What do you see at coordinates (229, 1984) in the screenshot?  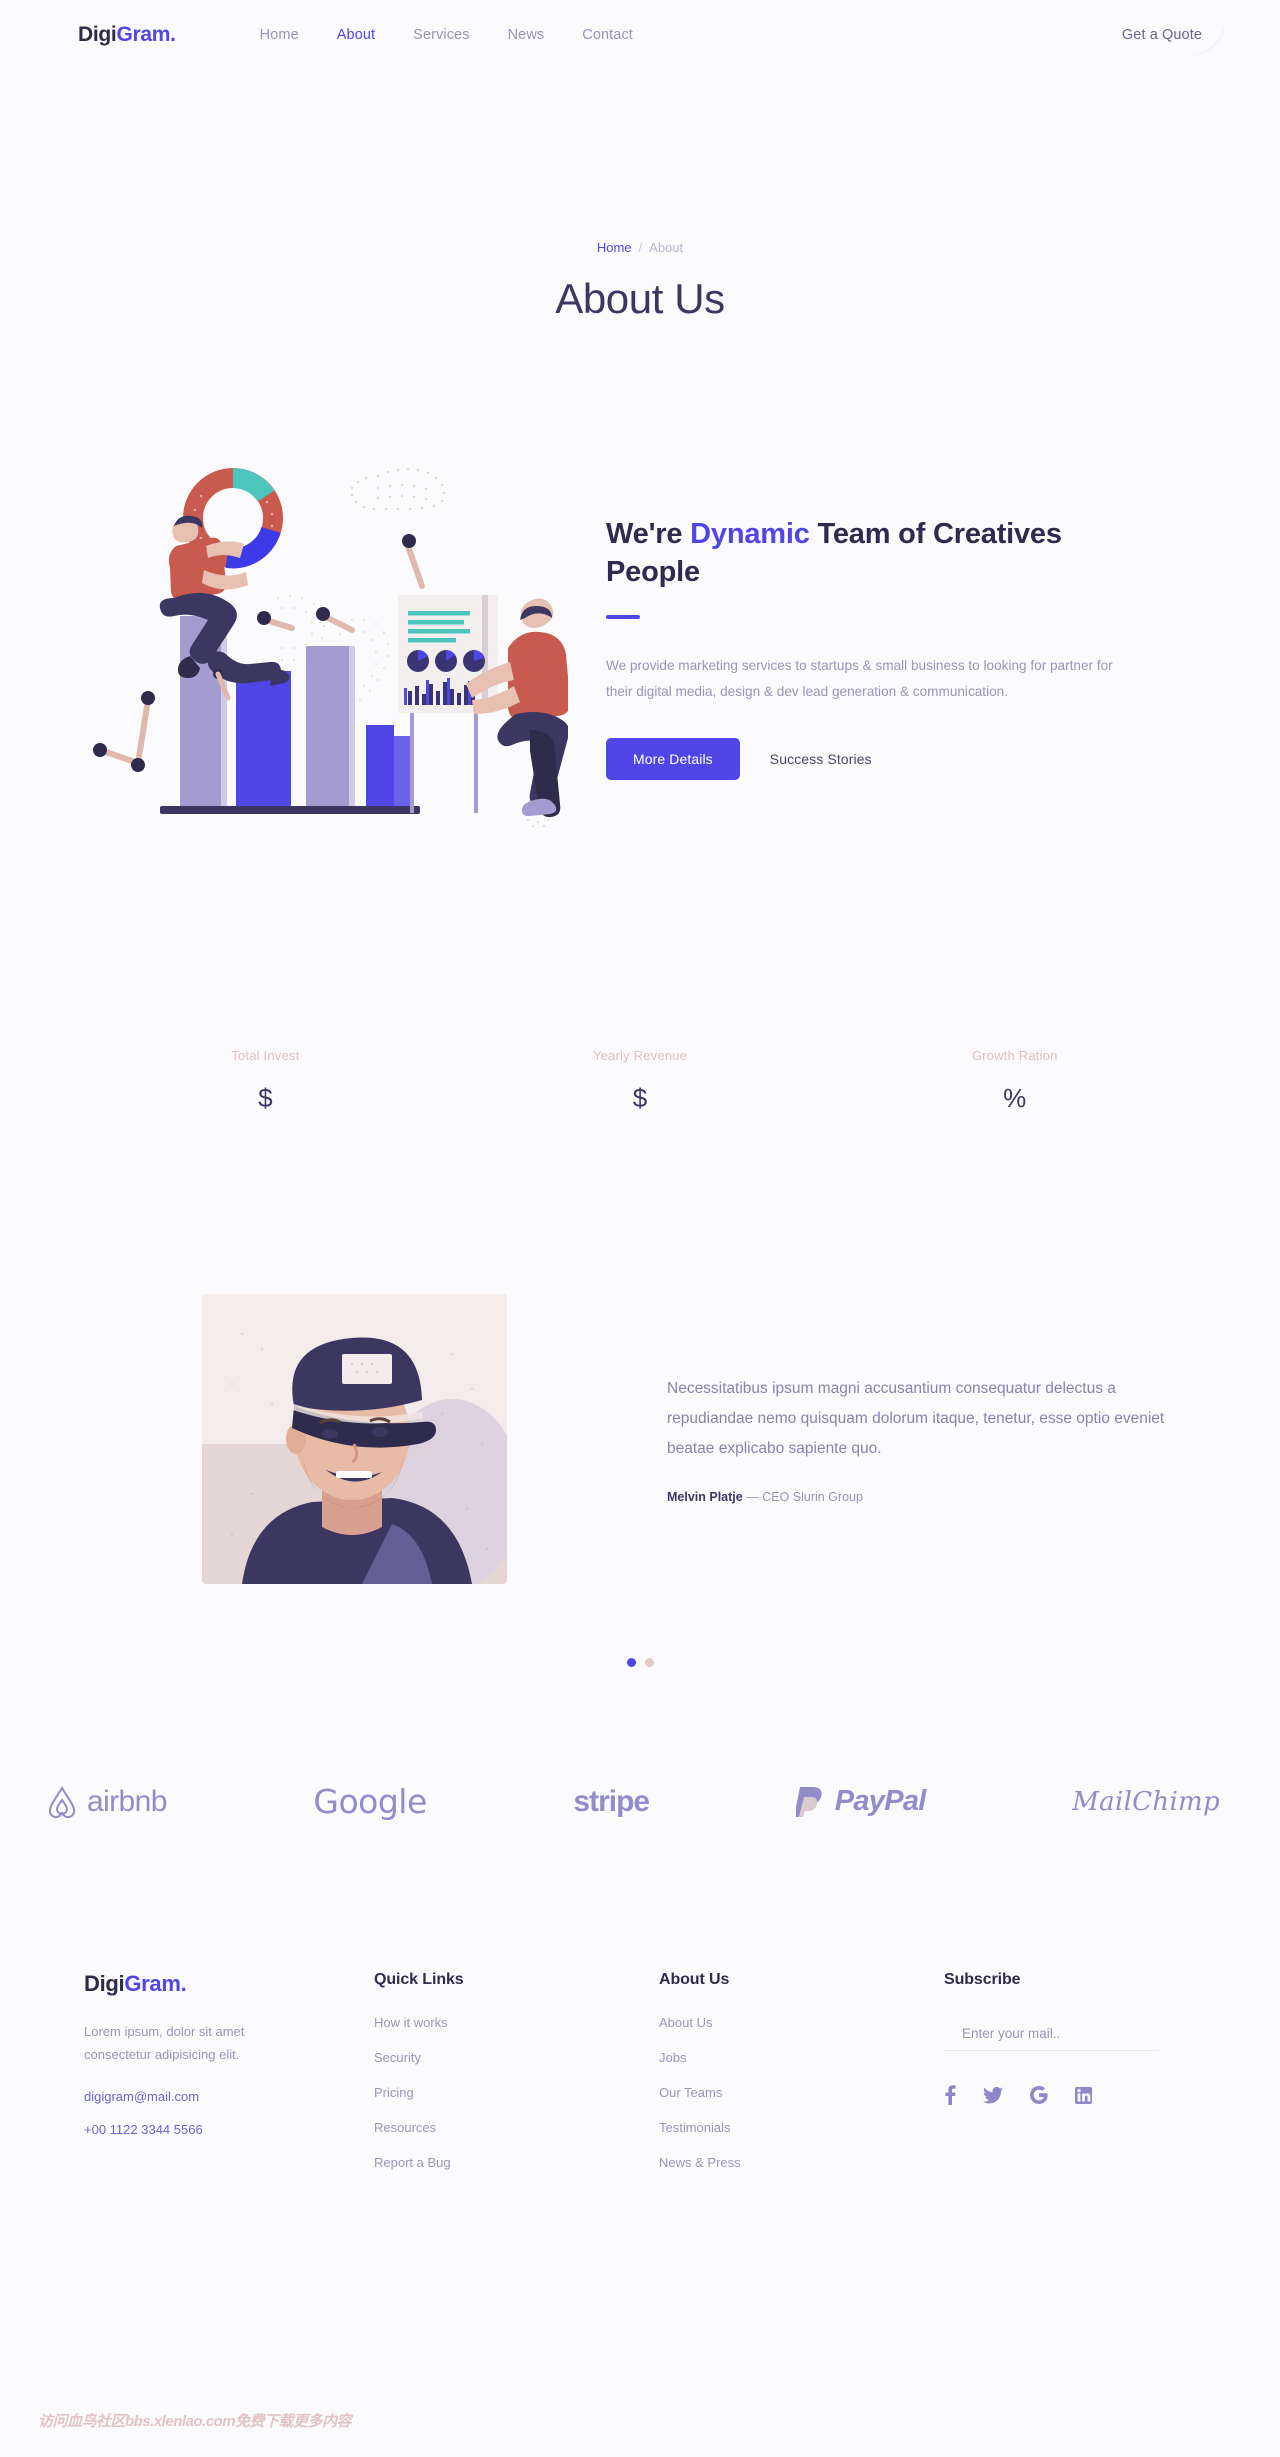 I see `footer-logo: DigiGram.` at bounding box center [229, 1984].